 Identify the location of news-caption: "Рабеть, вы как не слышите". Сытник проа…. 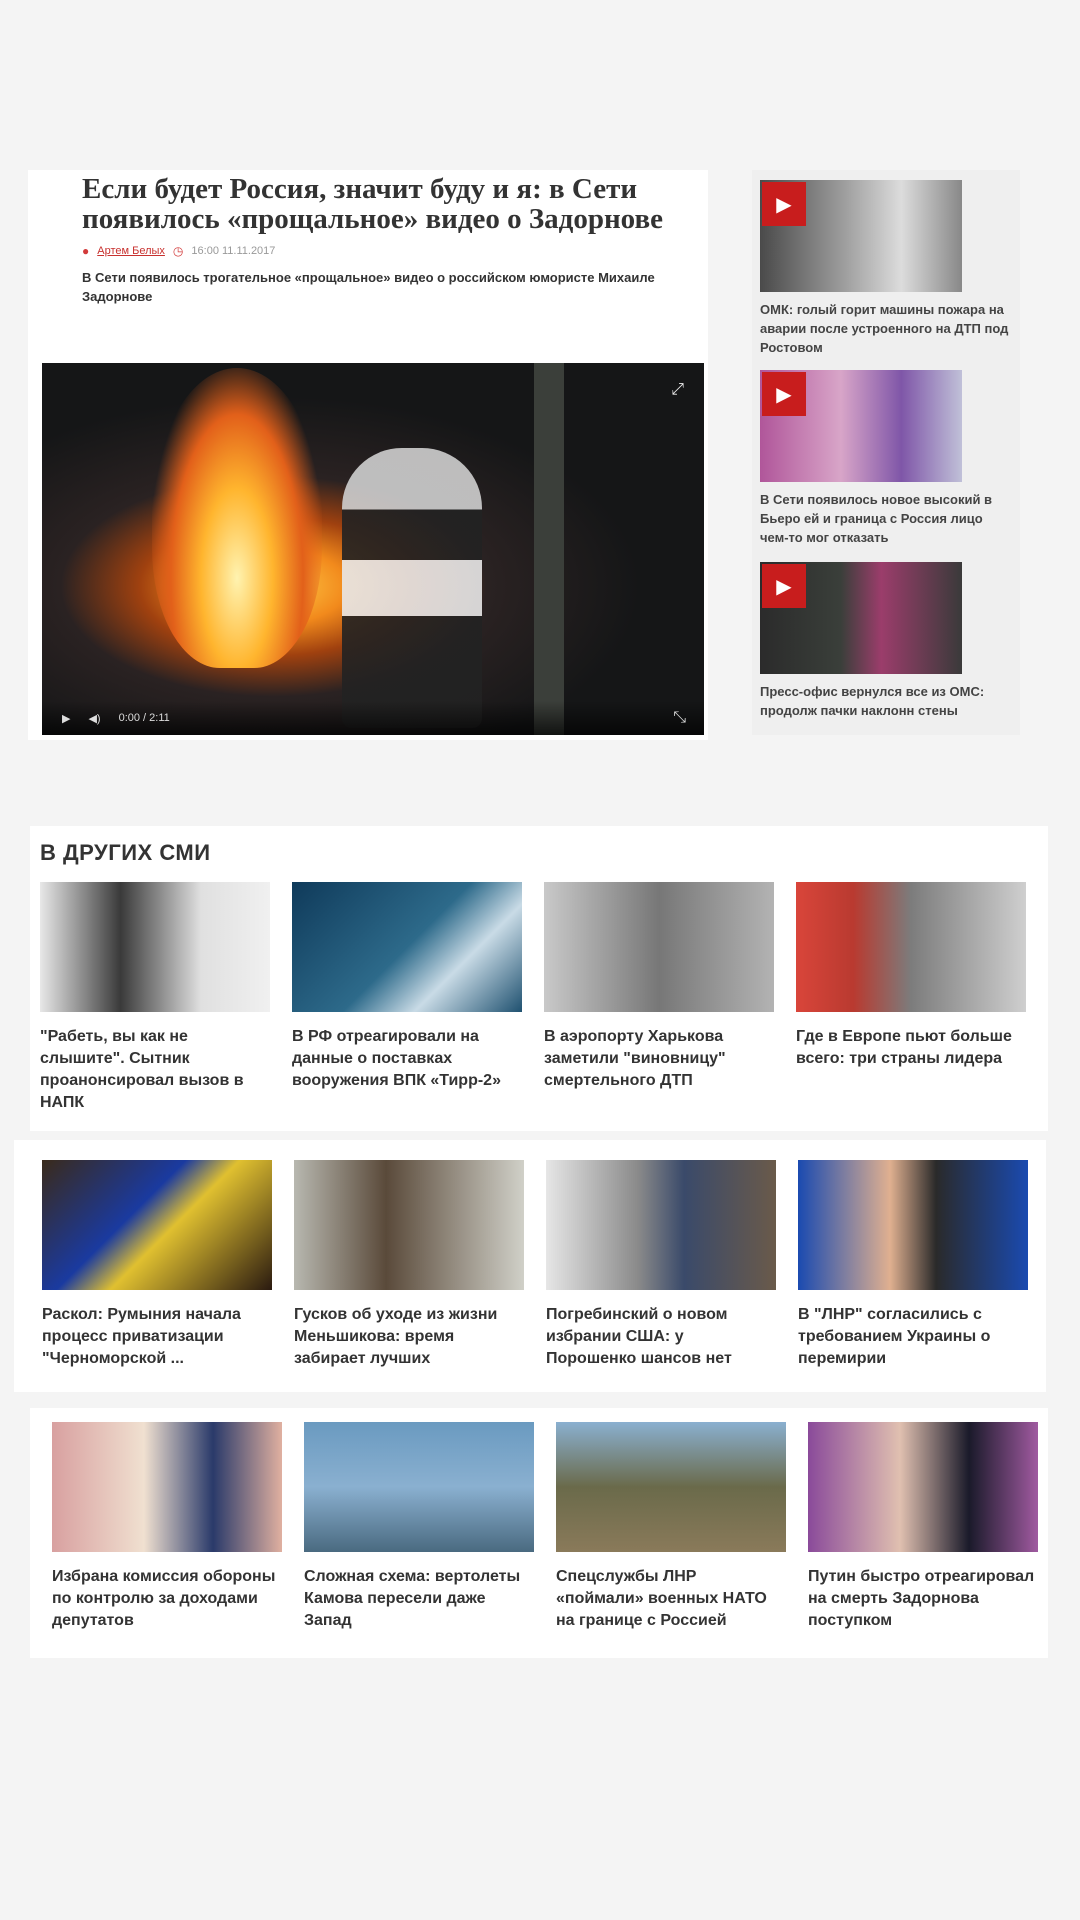
(155, 1070).